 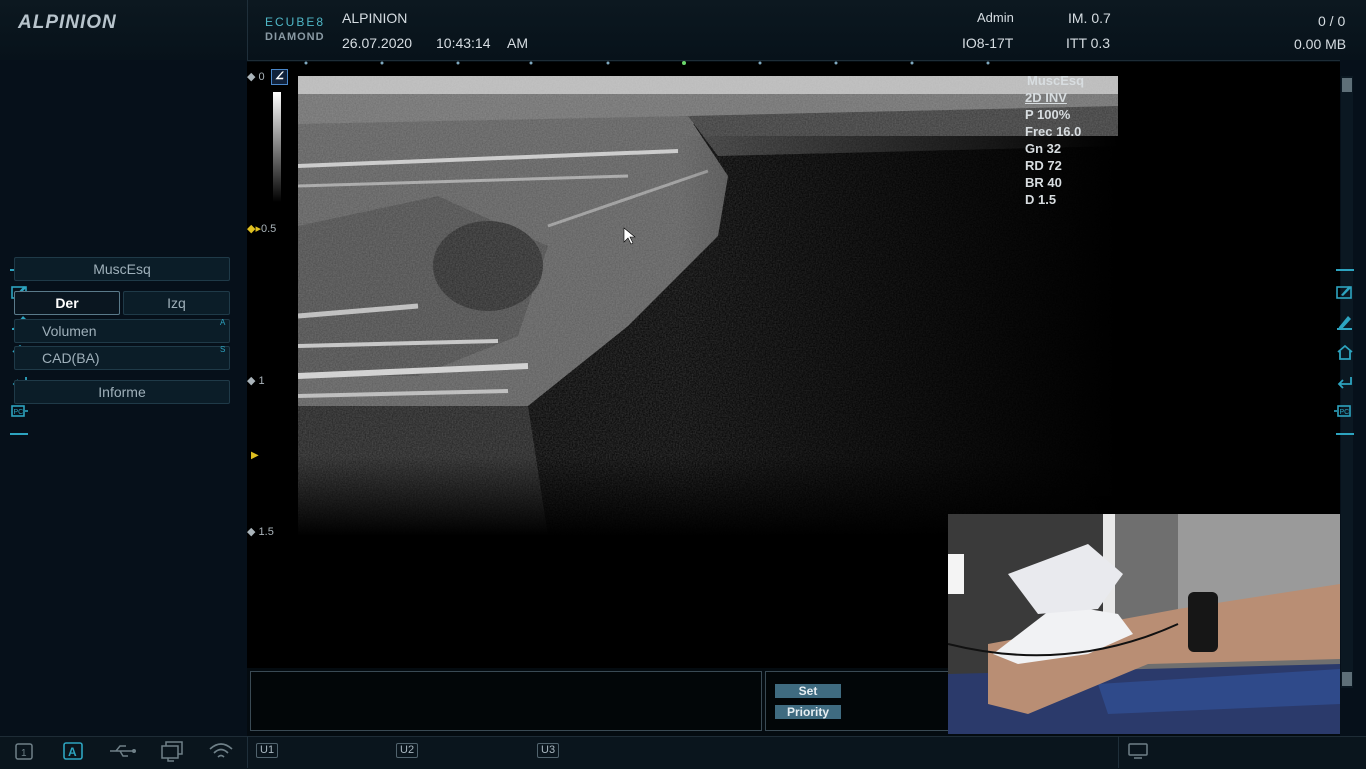 I want to click on depth-mark: ◆▸0.5, so click(x=262, y=229).